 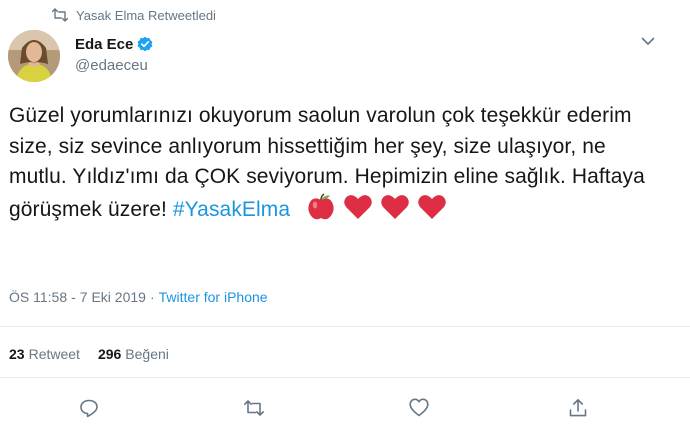 What do you see at coordinates (114, 65) in the screenshot?
I see `handle: @edaeceu` at bounding box center [114, 65].